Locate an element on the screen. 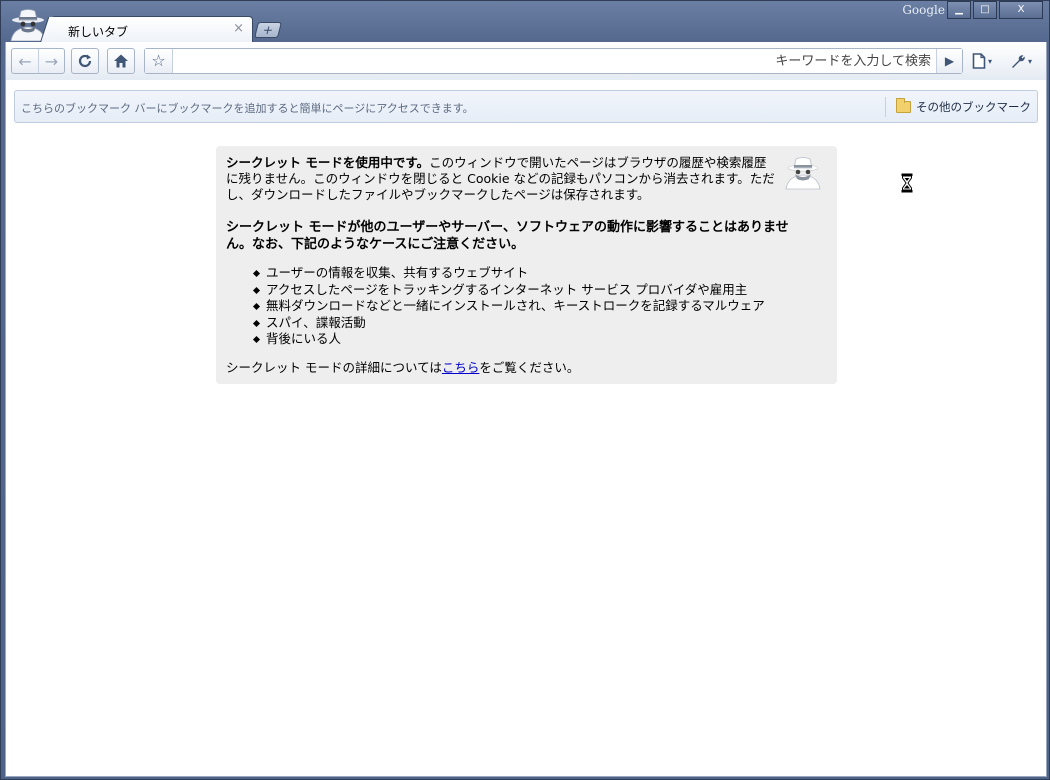  minimize-button: ▁ is located at coordinates (959, 10).